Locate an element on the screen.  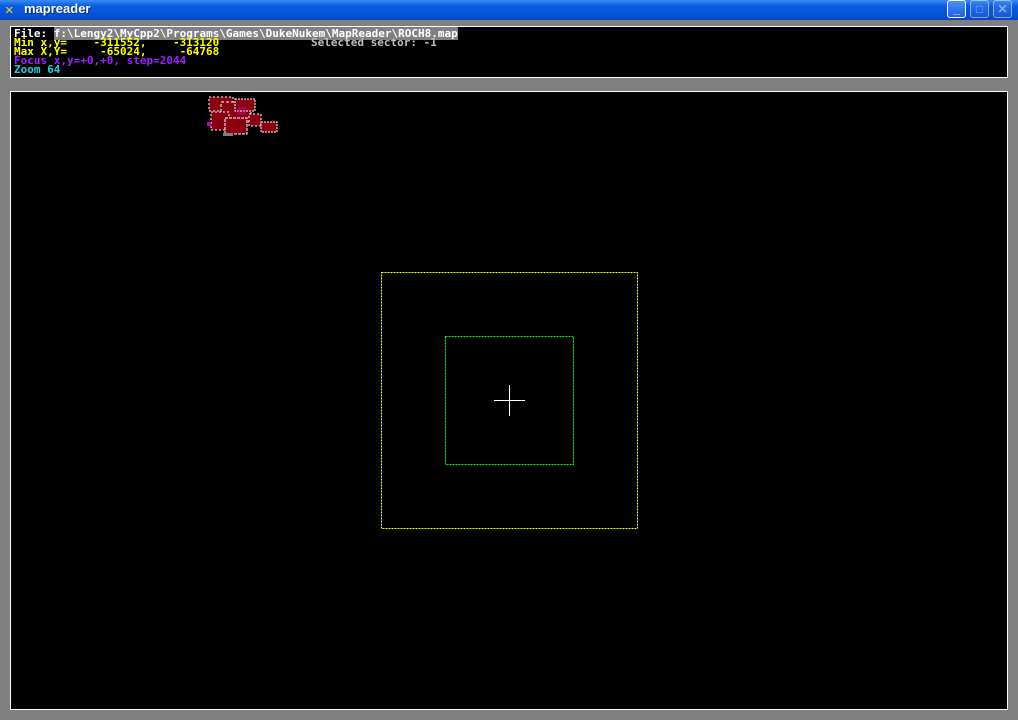
crosshair-icon is located at coordinates (509, 400).